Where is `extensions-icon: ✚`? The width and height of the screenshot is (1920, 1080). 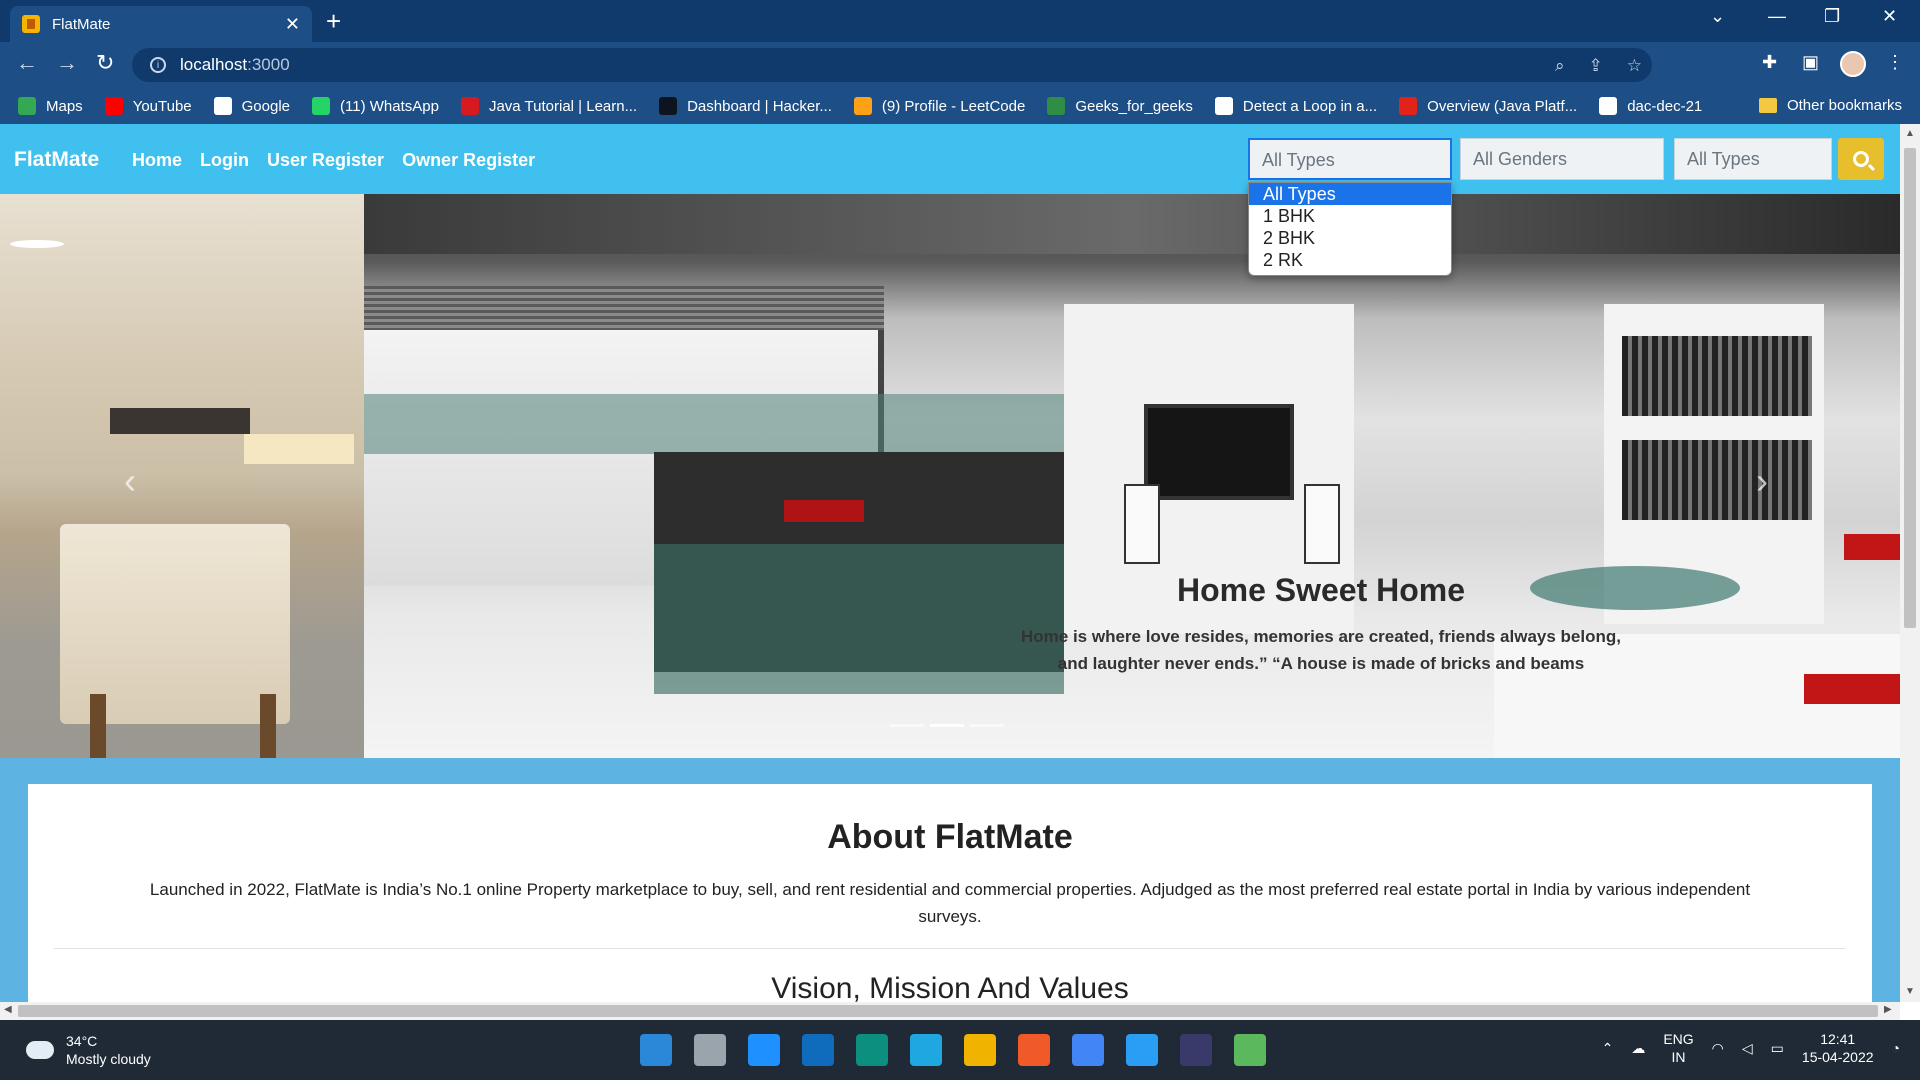
extensions-icon: ✚ is located at coordinates (1769, 62).